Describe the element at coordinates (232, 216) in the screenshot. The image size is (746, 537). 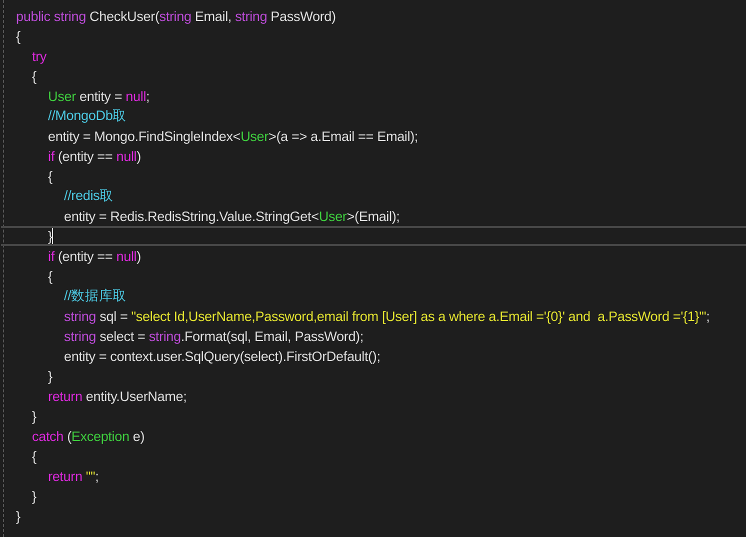
I see `code-line: entity = Redis.RedisString.Value.StringGet<User>(Email);` at that location.